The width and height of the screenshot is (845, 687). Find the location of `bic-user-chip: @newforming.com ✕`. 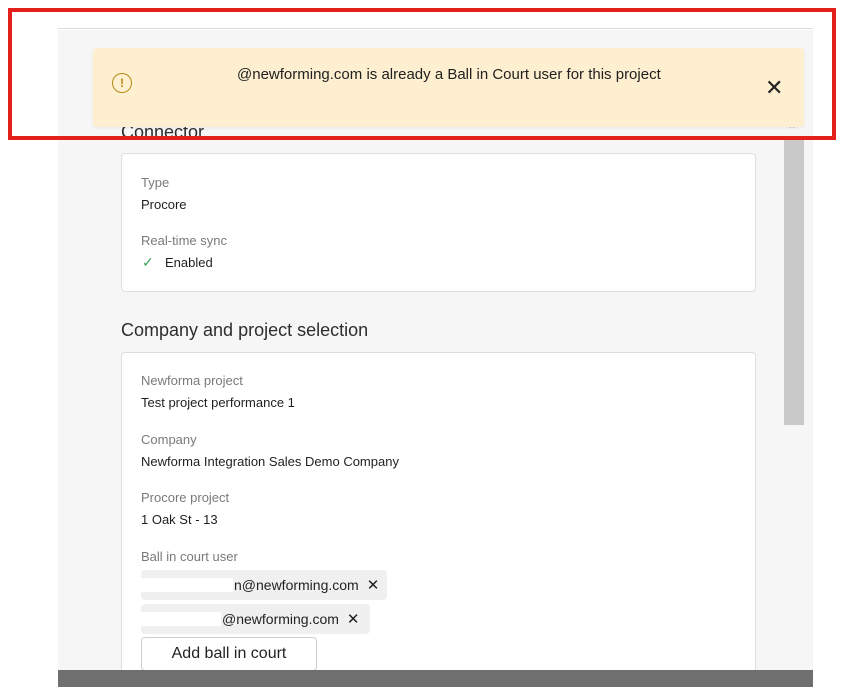

bic-user-chip: @newforming.com ✕ is located at coordinates (255, 619).